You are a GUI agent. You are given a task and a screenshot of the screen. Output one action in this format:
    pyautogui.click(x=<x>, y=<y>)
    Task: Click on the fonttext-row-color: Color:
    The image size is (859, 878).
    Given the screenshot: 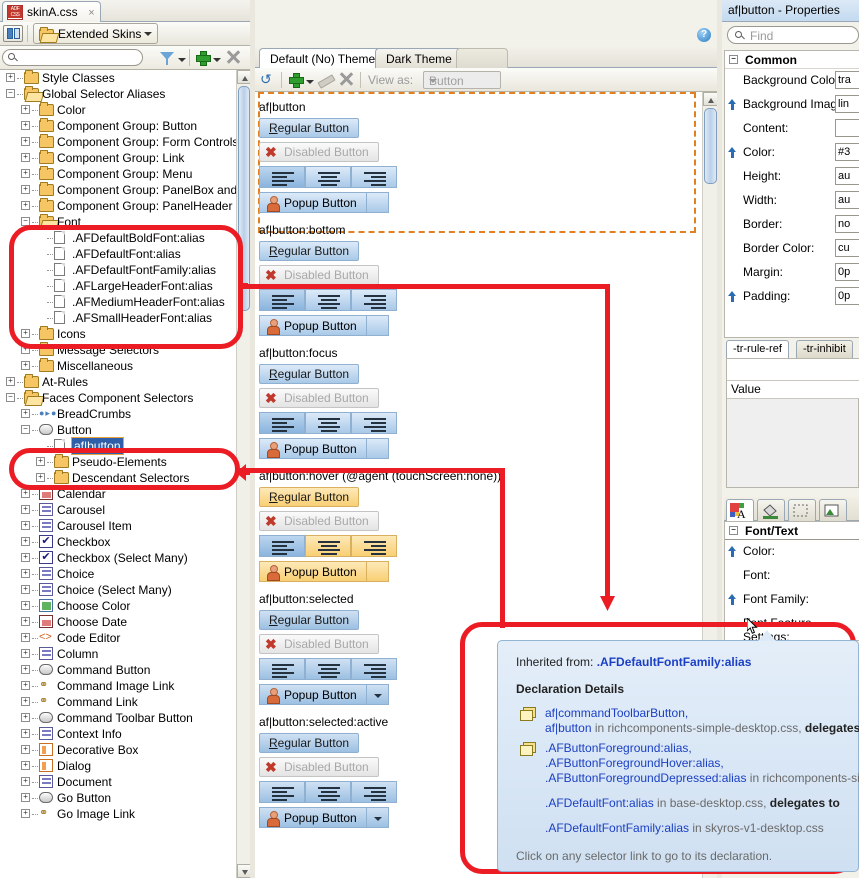 What is the action you would take?
    pyautogui.click(x=792, y=552)
    